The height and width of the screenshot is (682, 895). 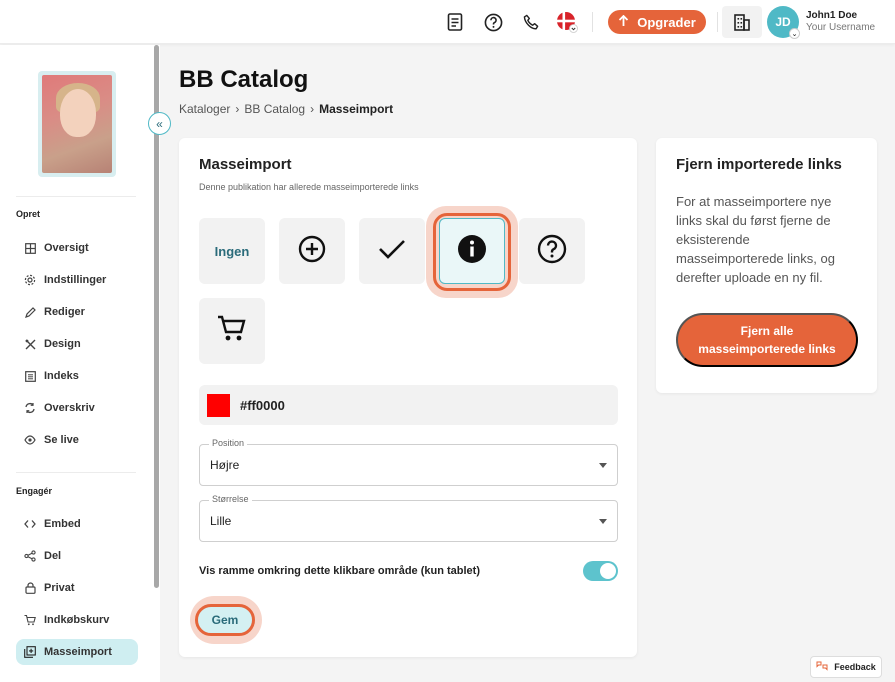 What do you see at coordinates (30, 652) in the screenshot?
I see `import-icon` at bounding box center [30, 652].